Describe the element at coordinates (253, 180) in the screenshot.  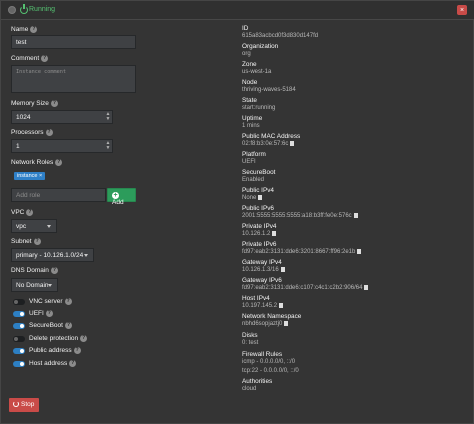
I see `secureboot-info-value: Enabled` at that location.